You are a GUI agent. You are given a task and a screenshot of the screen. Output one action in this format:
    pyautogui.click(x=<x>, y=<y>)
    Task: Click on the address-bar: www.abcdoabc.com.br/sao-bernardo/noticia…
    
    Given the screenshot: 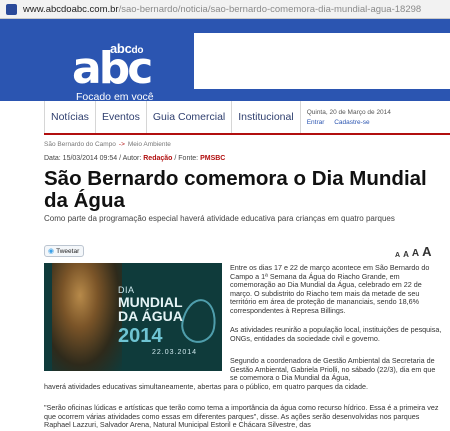 What is the action you would take?
    pyautogui.click(x=225, y=9)
    